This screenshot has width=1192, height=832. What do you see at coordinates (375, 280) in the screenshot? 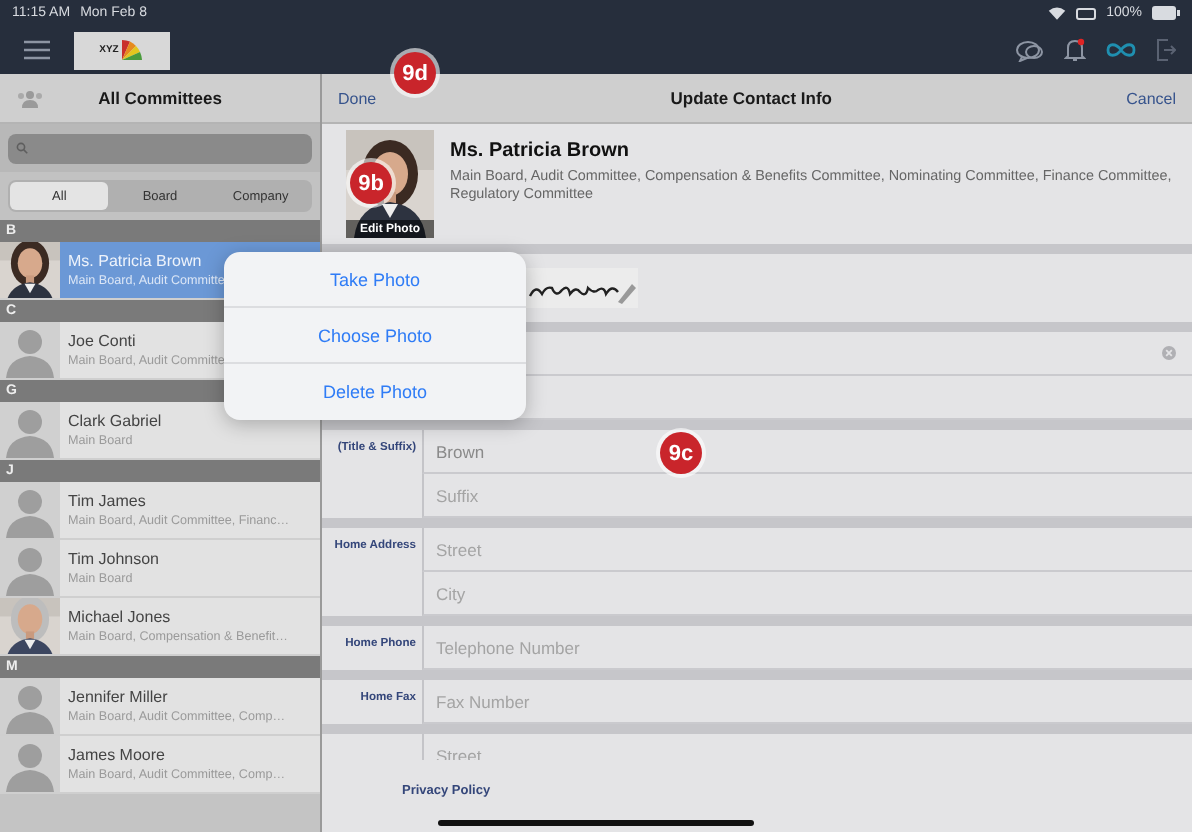
I see `menu-item: Take Photo` at bounding box center [375, 280].